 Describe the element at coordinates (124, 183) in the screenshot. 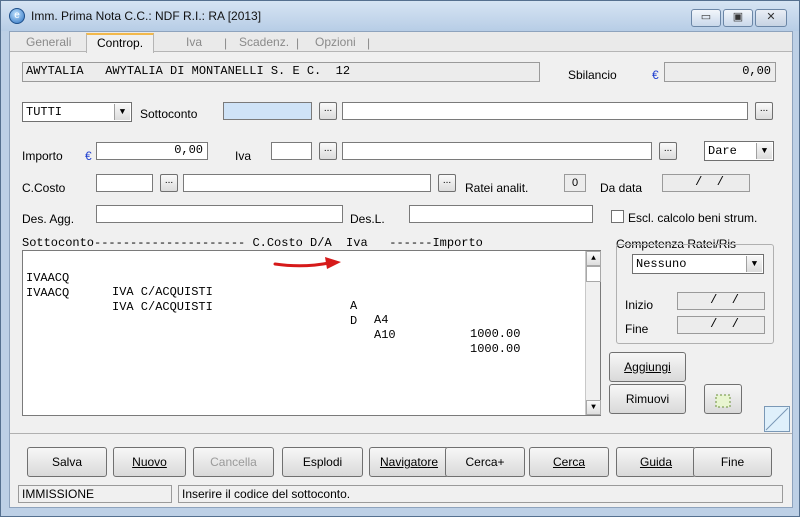

I see `ccosto-code-input` at that location.